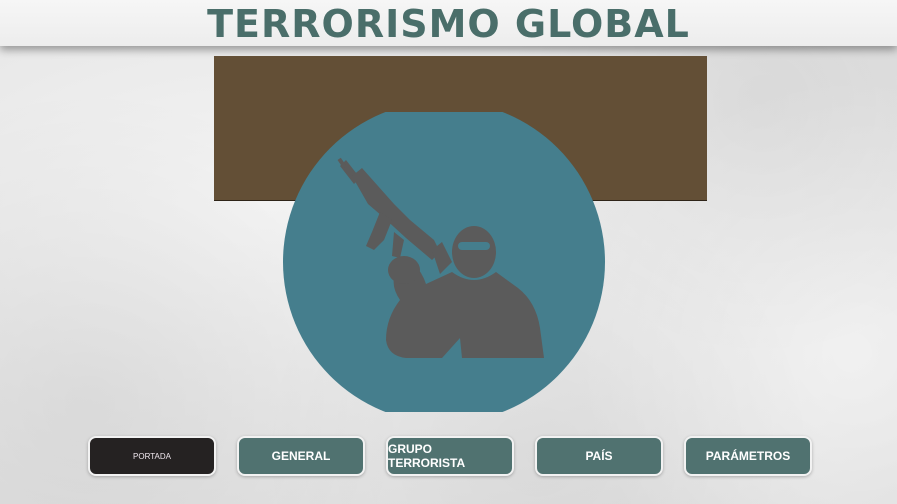 This screenshot has height=504, width=897. Describe the element at coordinates (152, 456) in the screenshot. I see `nav-button-portada: PORTADA` at that location.